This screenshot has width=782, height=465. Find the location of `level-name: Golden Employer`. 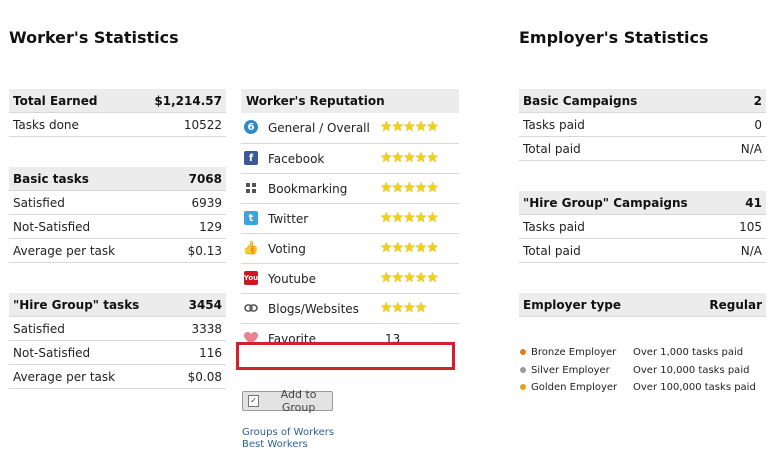

level-name: Golden Employer is located at coordinates (574, 387).